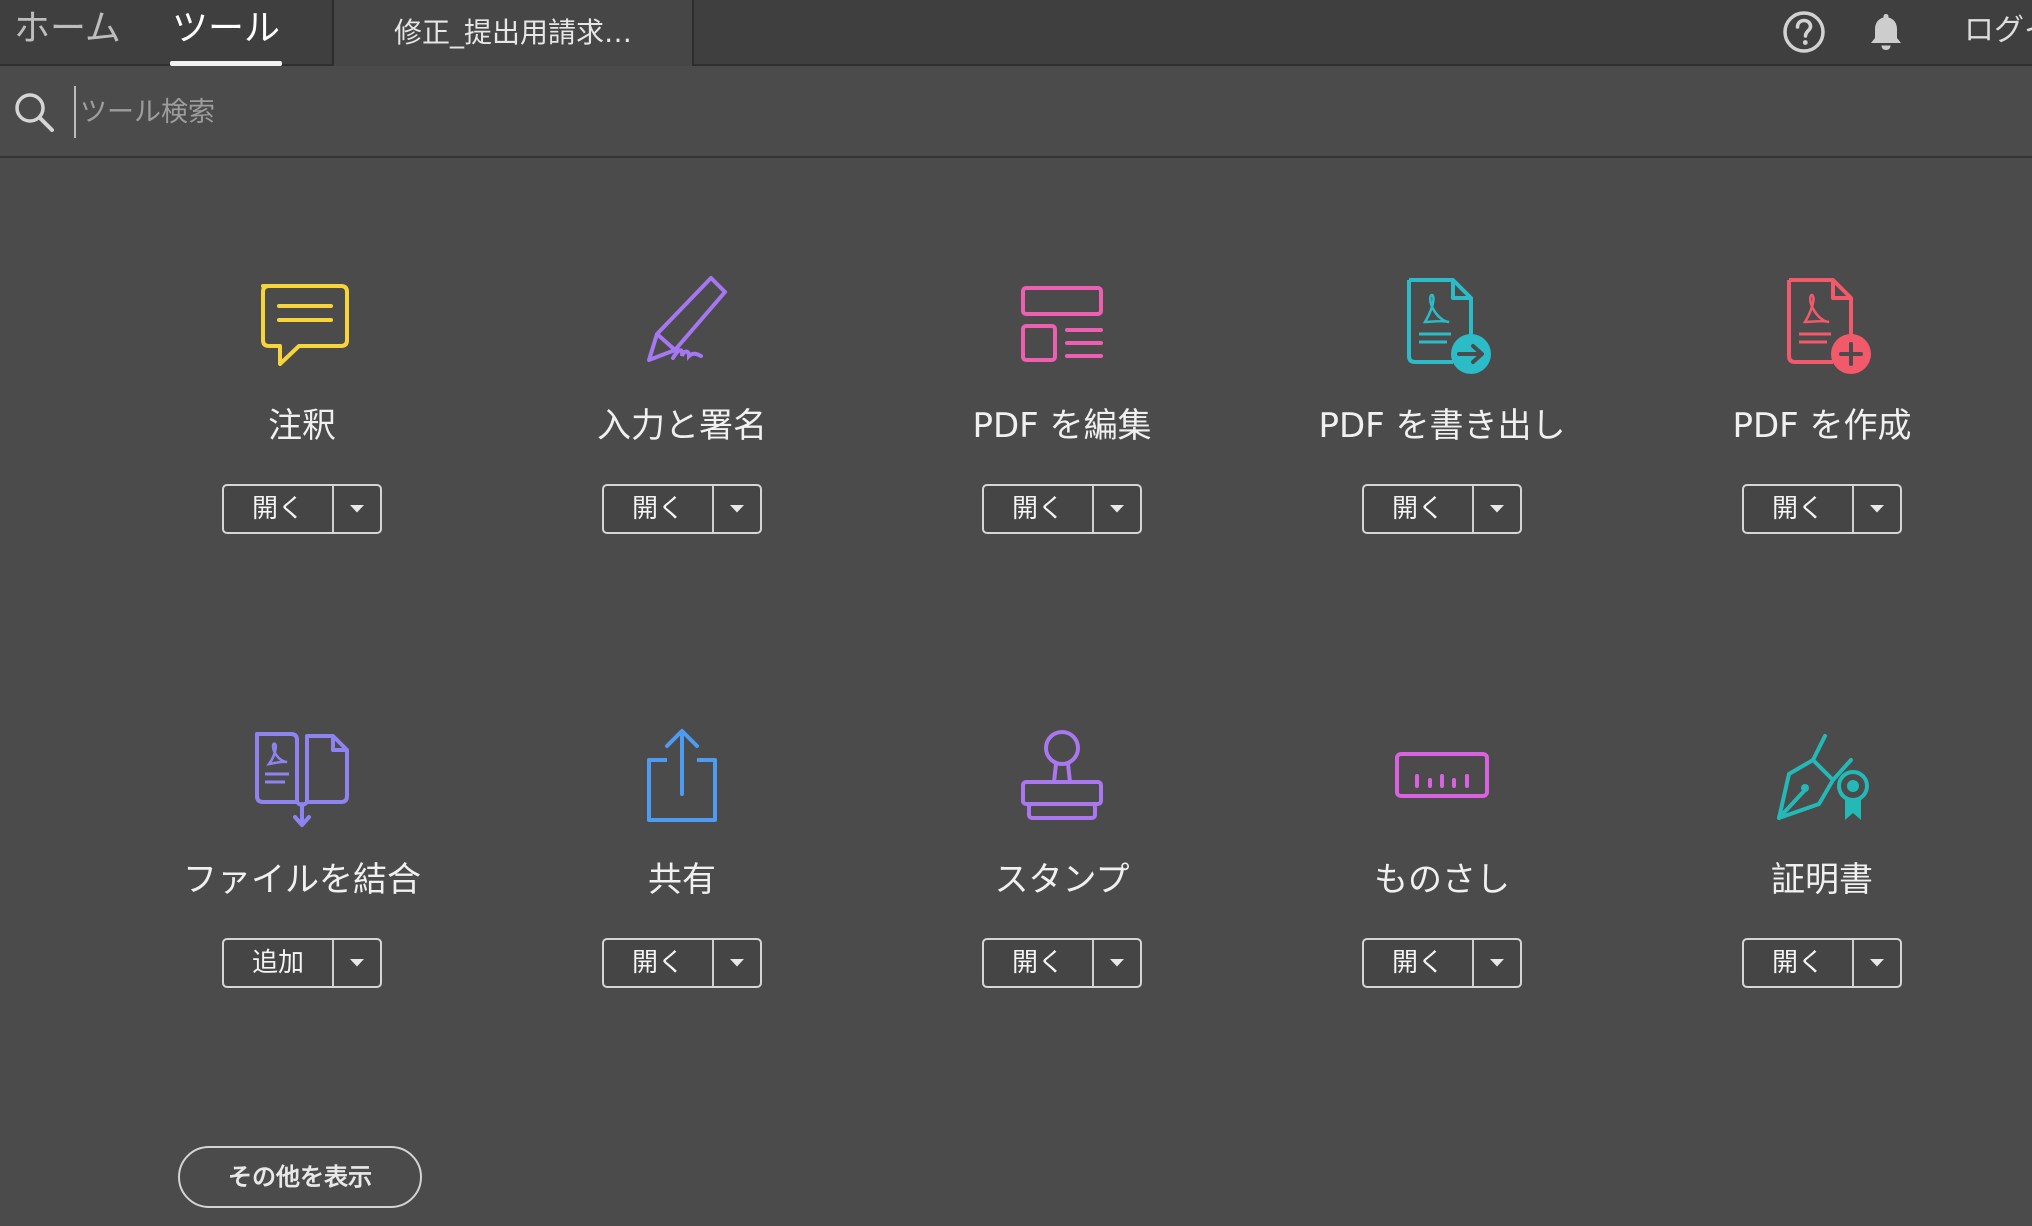  I want to click on tool-fill-sign-open-button: 開く, so click(682, 509).